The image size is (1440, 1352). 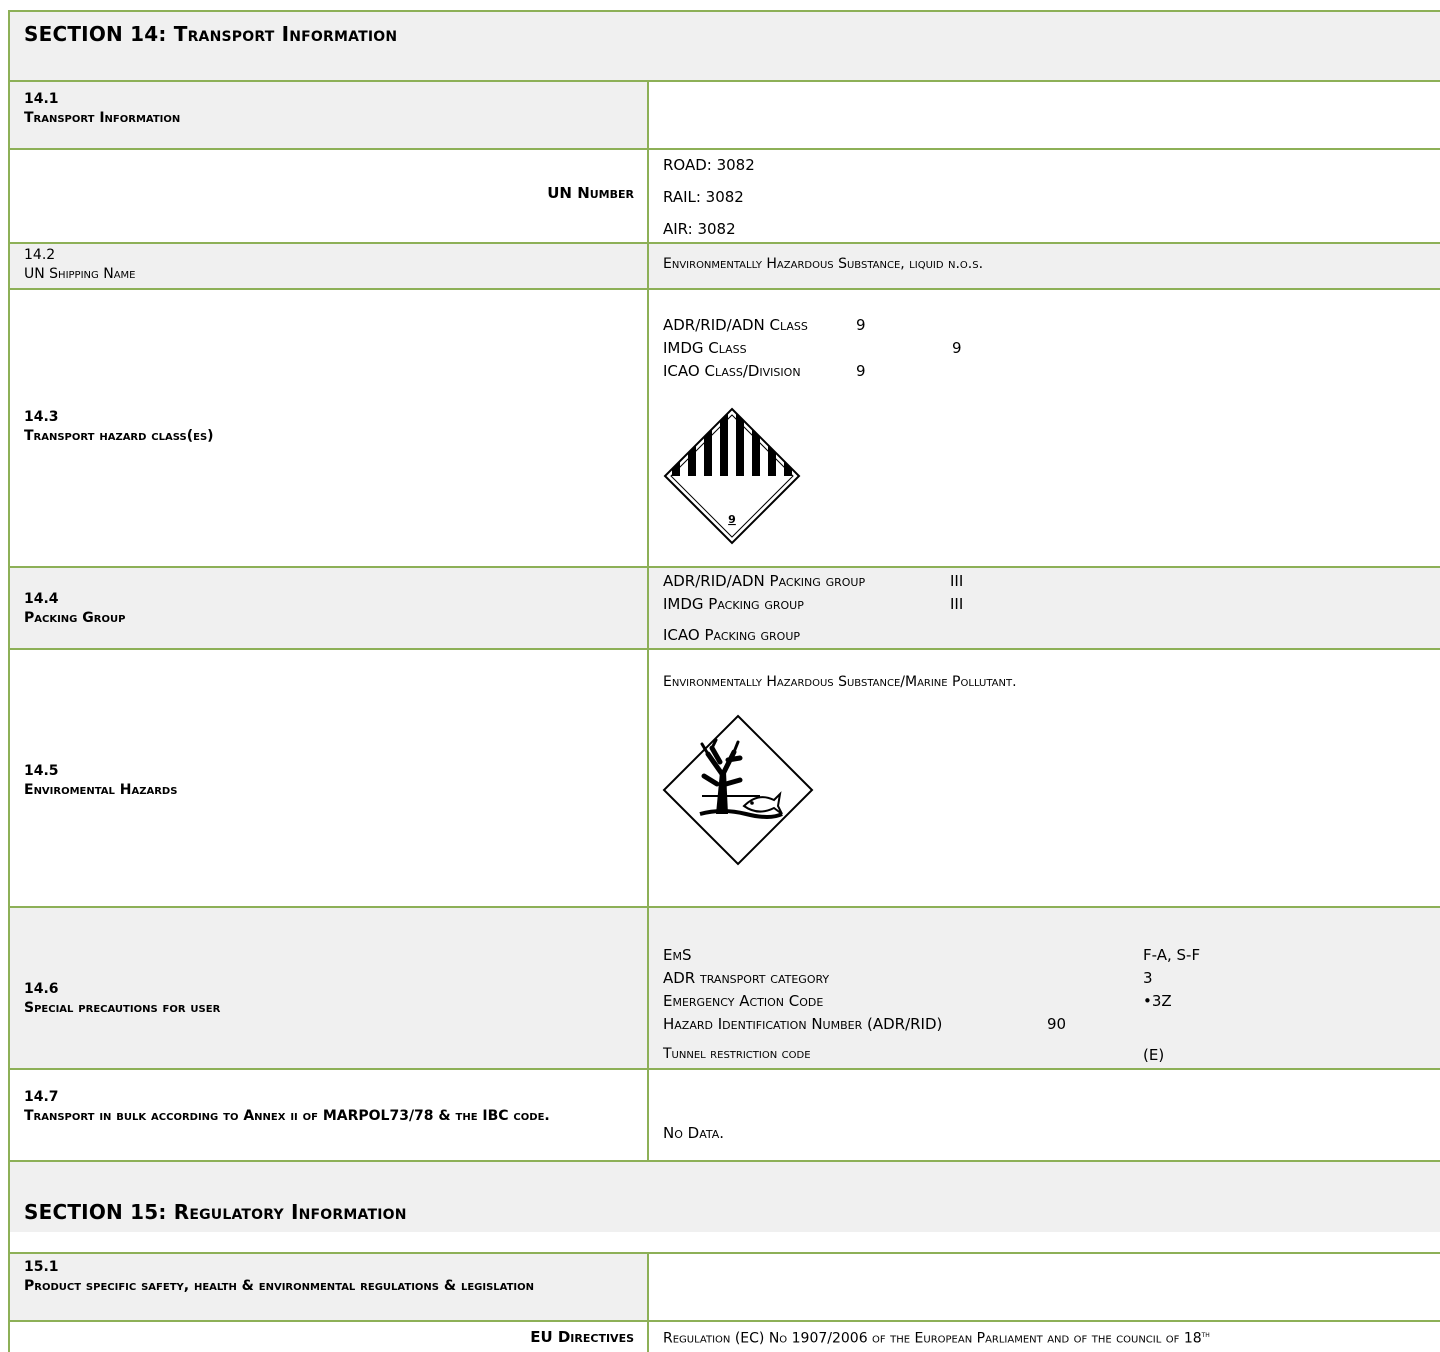 What do you see at coordinates (861, 325) in the screenshot?
I see `hazard-class-adr-value: 9` at bounding box center [861, 325].